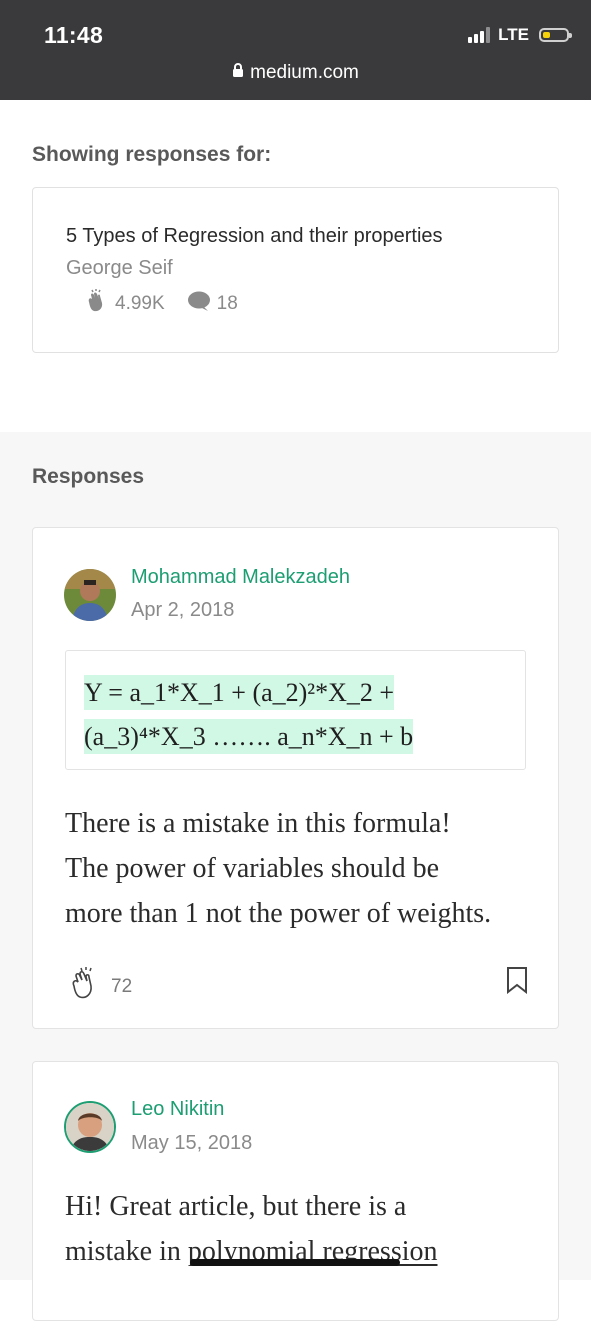 This screenshot has height=1321, width=591. I want to click on response-date: Apr 2, 2018, so click(182, 610).